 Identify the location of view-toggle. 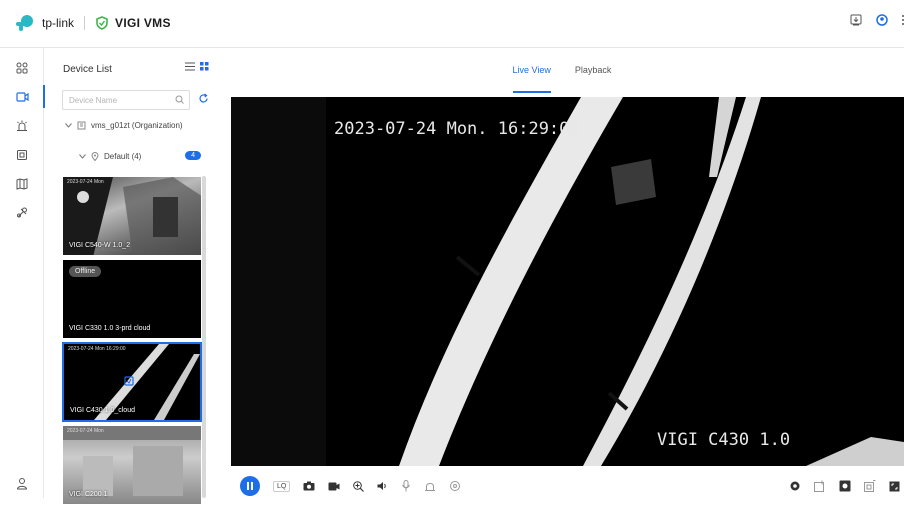
(197, 66).